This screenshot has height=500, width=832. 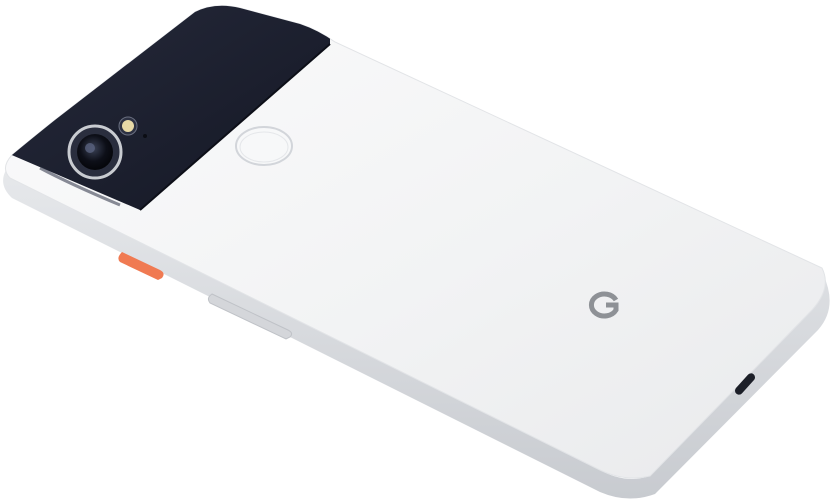 What do you see at coordinates (128, 126) in the screenshot?
I see `flash-icon` at bounding box center [128, 126].